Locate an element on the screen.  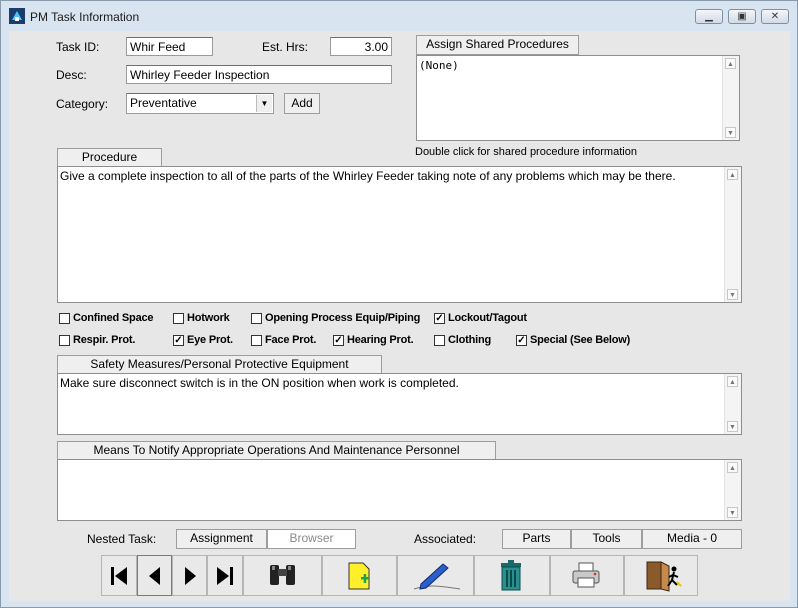
last-record-icon is located at coordinates (225, 576).